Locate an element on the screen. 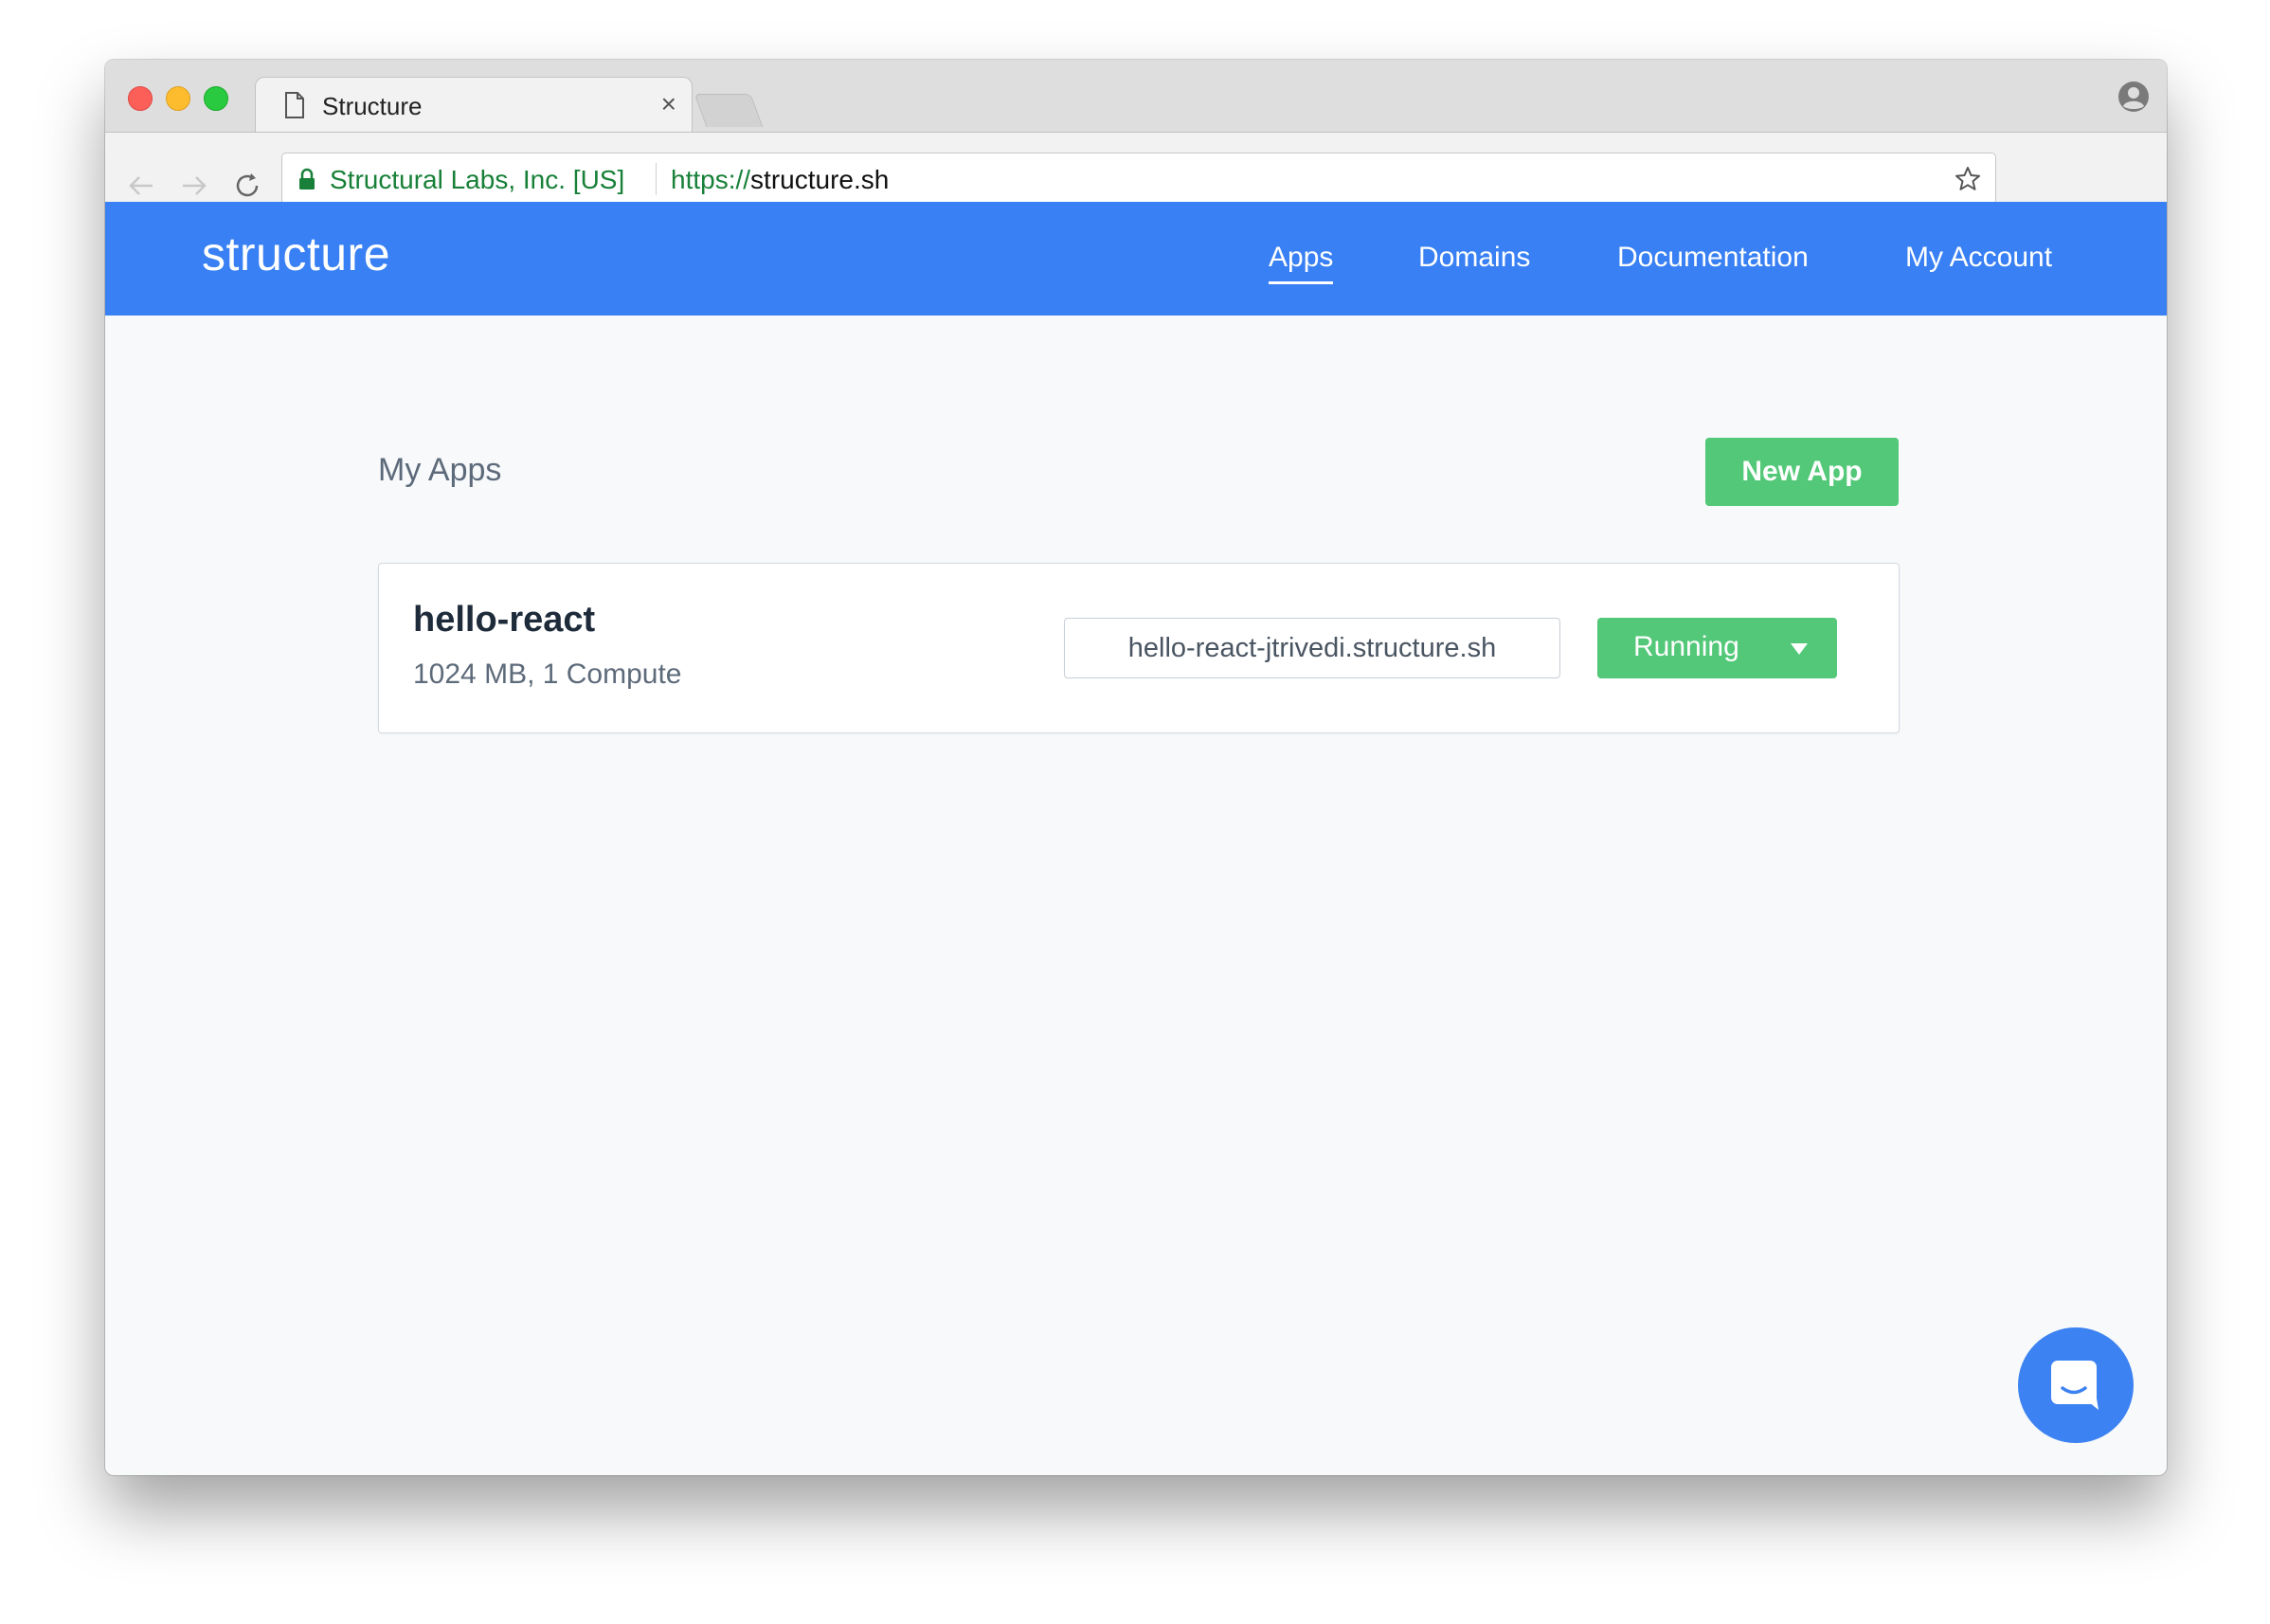 The height and width of the screenshot is (1624, 2270). reload-icon is located at coordinates (247, 186).